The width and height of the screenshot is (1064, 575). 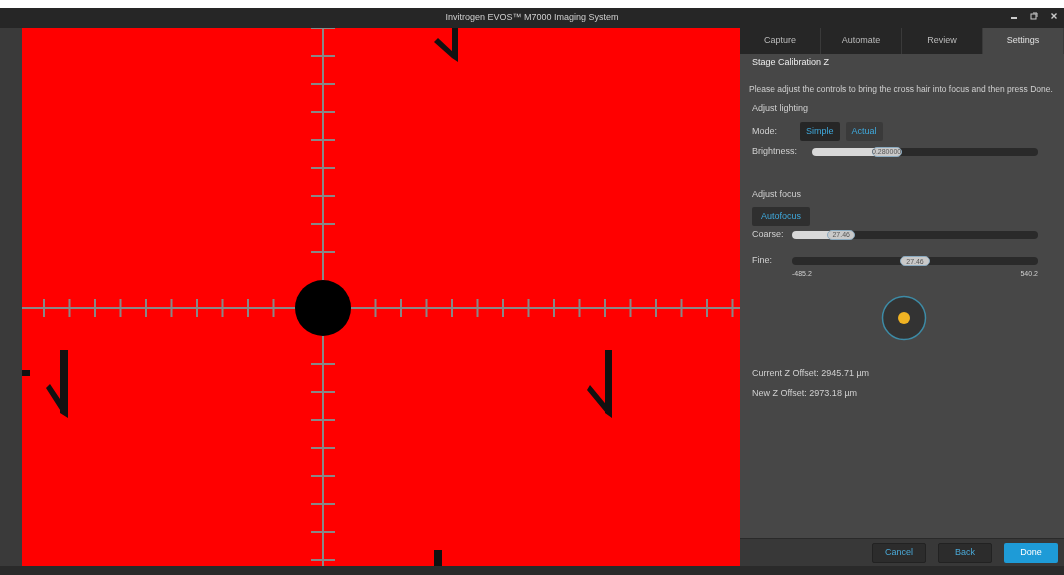 I want to click on panel-title: Stage Calibration Z, so click(x=791, y=62).